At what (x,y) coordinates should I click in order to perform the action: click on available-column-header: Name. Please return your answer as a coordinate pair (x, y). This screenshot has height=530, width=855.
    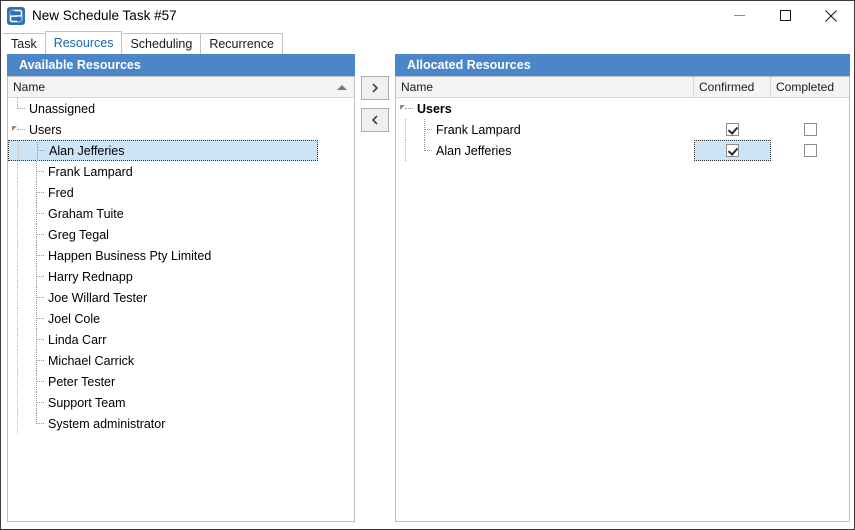
    Looking at the image, I should click on (181, 87).